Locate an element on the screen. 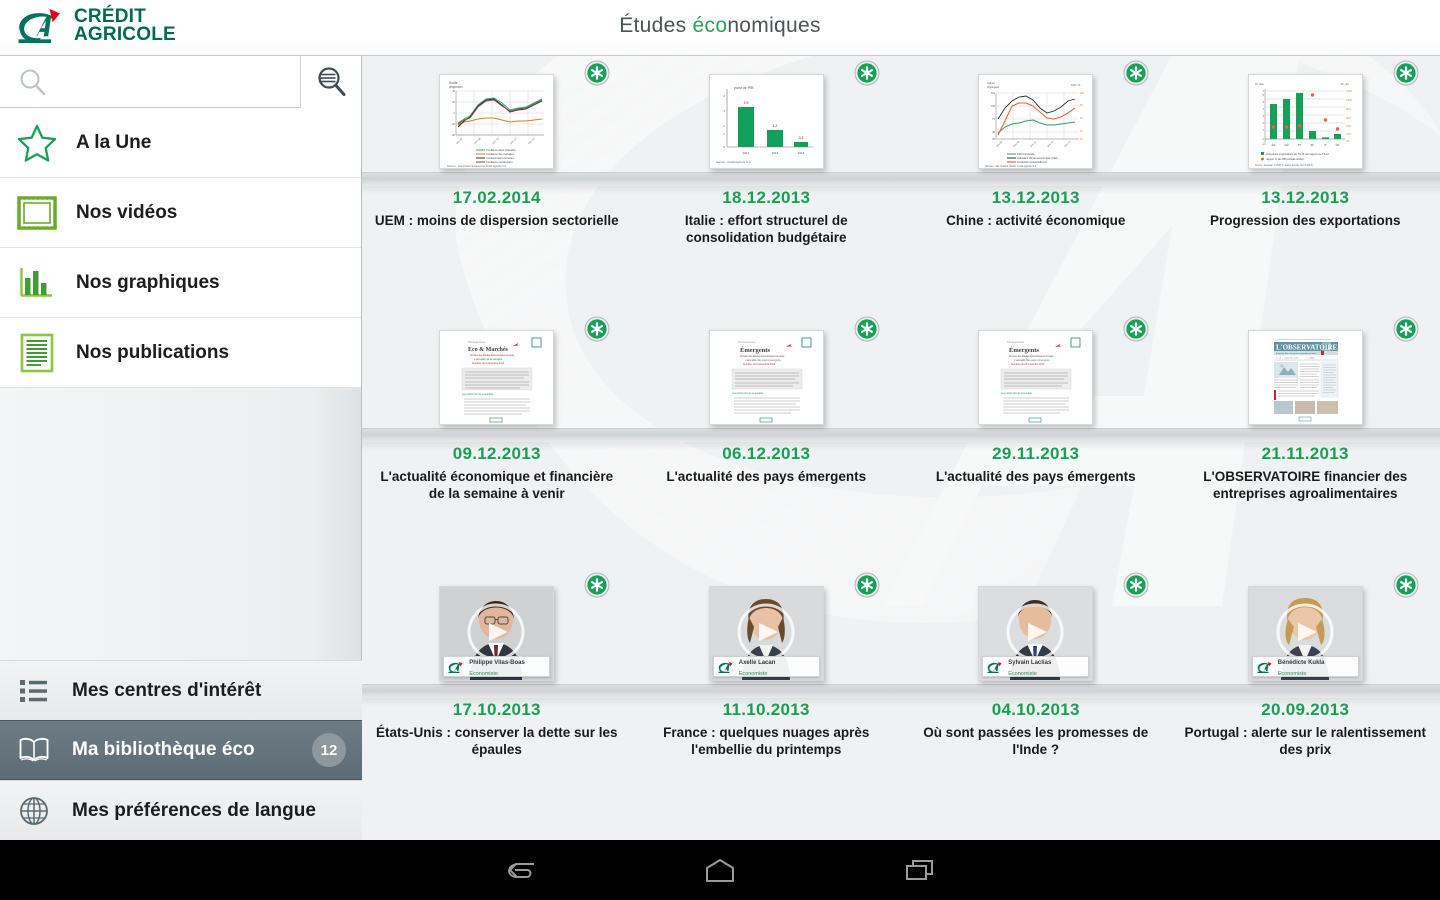  thumbnail-wrapper: Axelle Lacan Economiste is located at coordinates (794, 628).